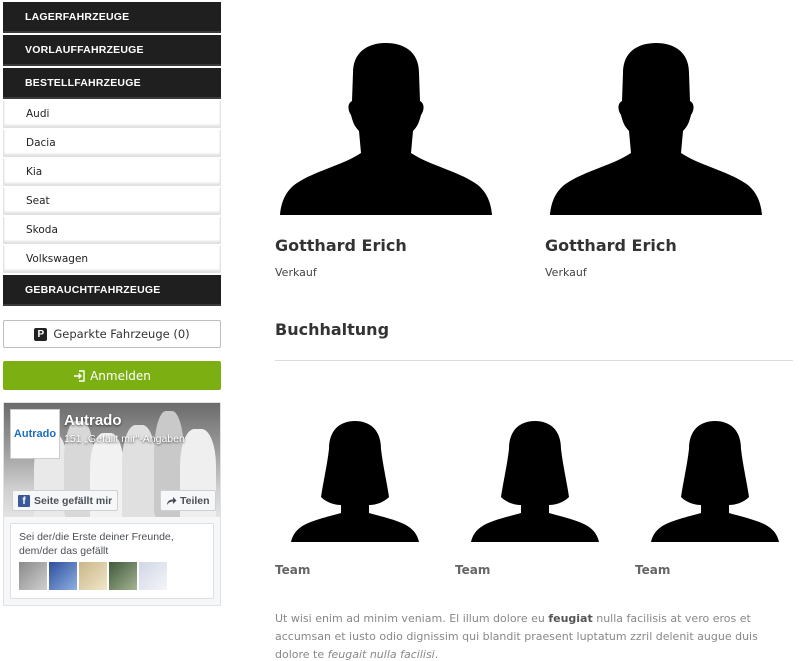 Image resolution: width=800 pixels, height=661 pixels. I want to click on brand-label: Audi, so click(38, 114).